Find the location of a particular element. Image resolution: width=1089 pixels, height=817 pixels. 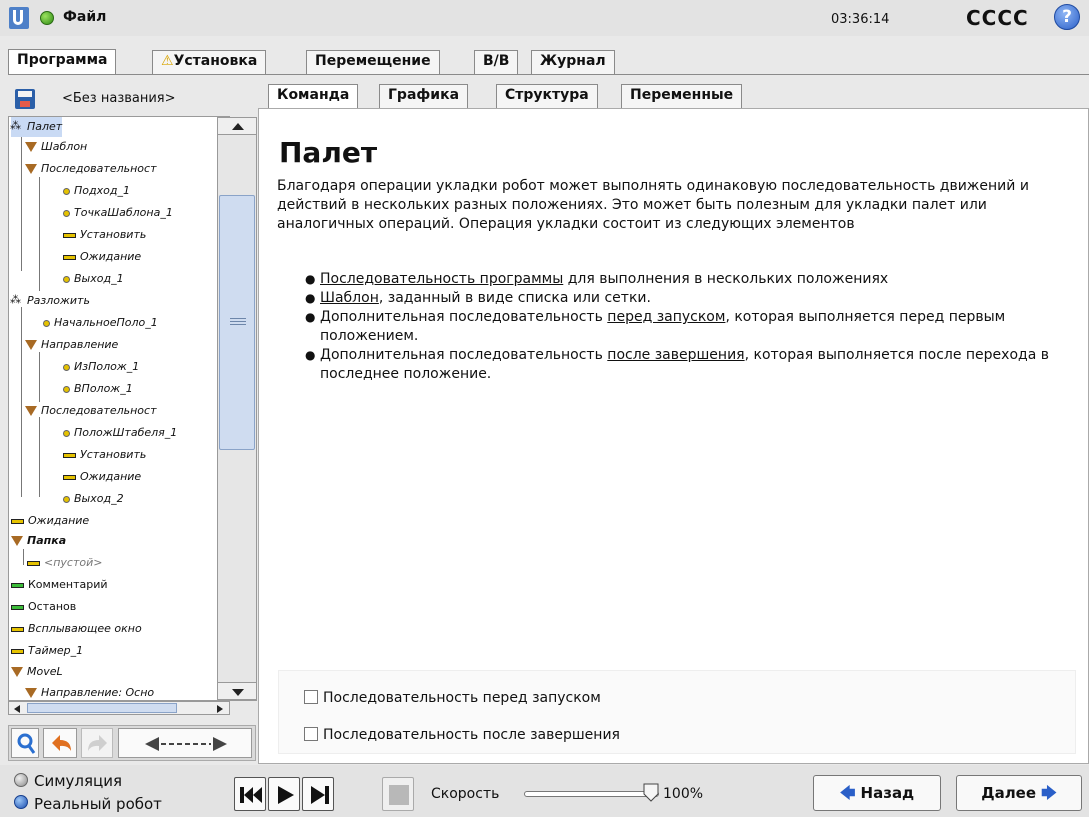

tab-log-label: Журнал is located at coordinates (573, 61).